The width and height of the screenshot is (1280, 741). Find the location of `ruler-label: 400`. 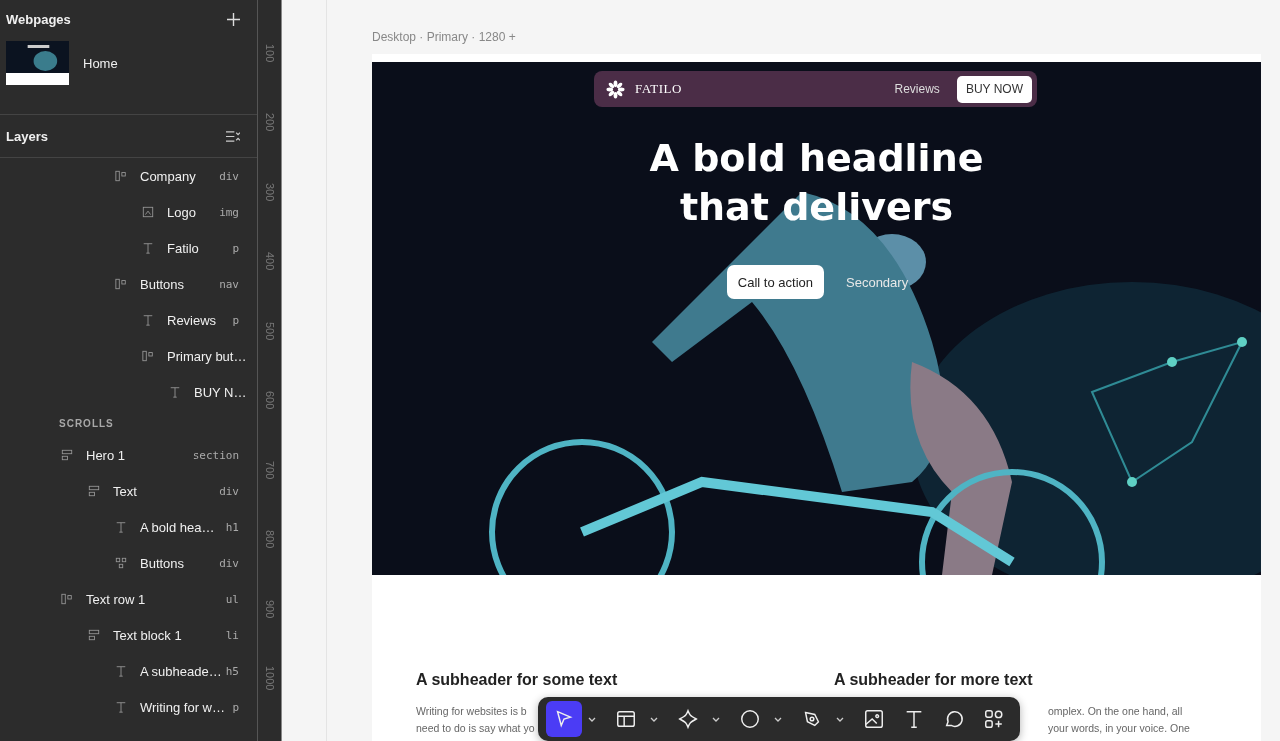

ruler-label: 400 is located at coordinates (269, 261).